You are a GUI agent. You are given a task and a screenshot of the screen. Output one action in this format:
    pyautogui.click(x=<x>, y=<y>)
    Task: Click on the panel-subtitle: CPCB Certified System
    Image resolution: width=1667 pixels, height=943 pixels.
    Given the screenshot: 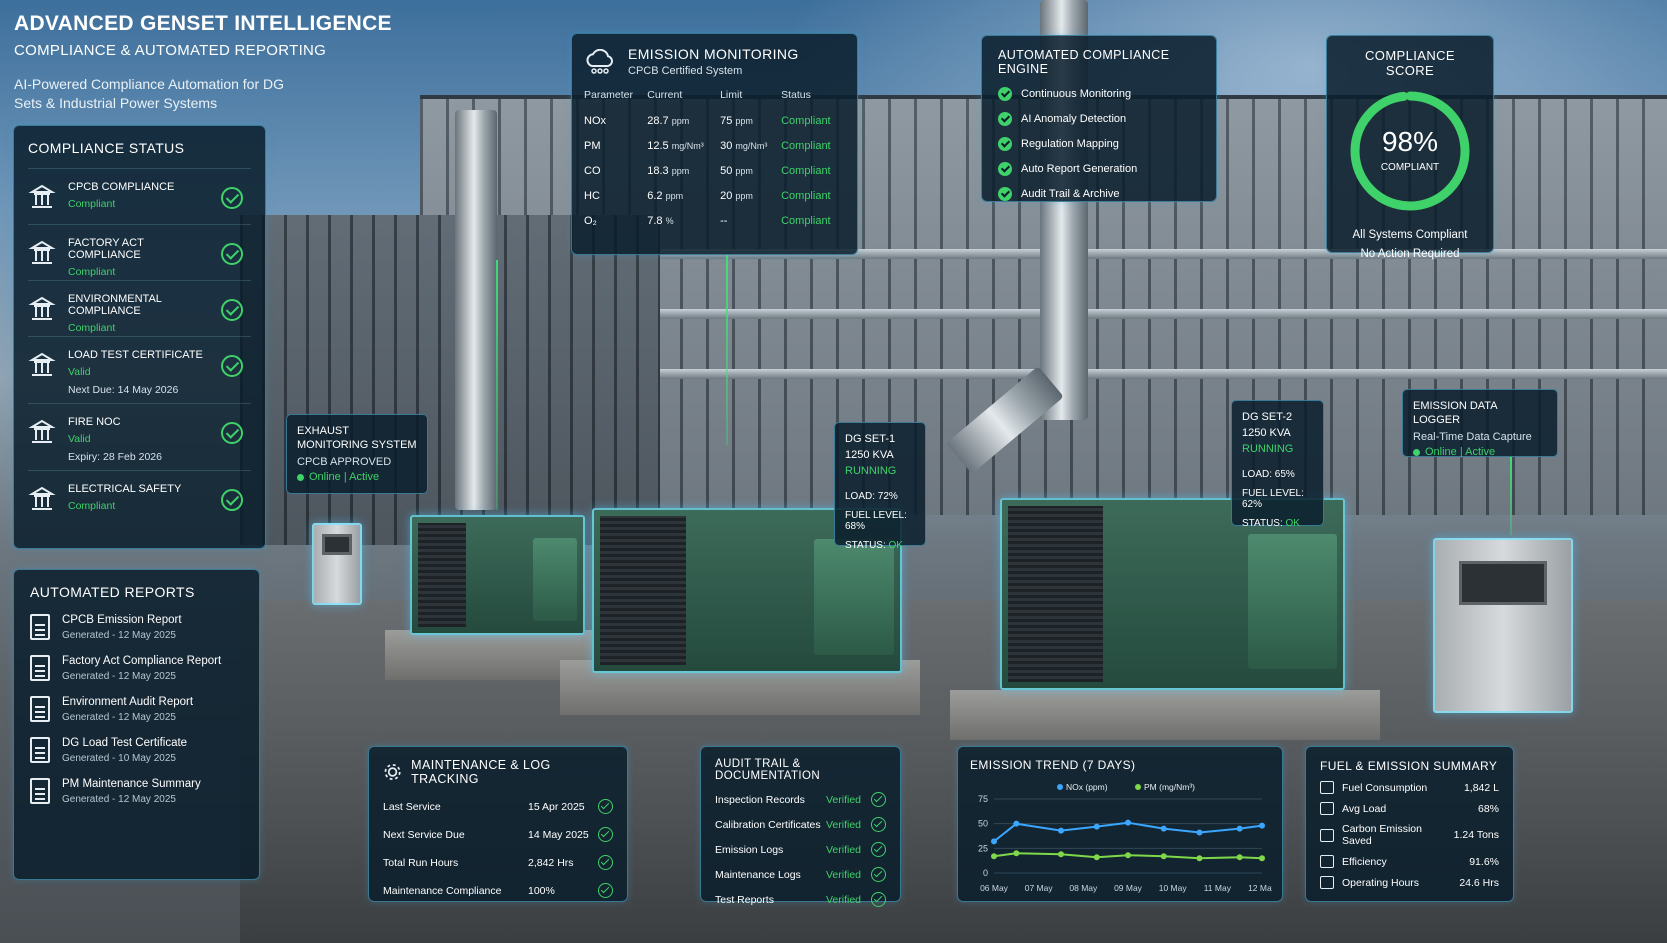 What is the action you would take?
    pyautogui.click(x=685, y=71)
    